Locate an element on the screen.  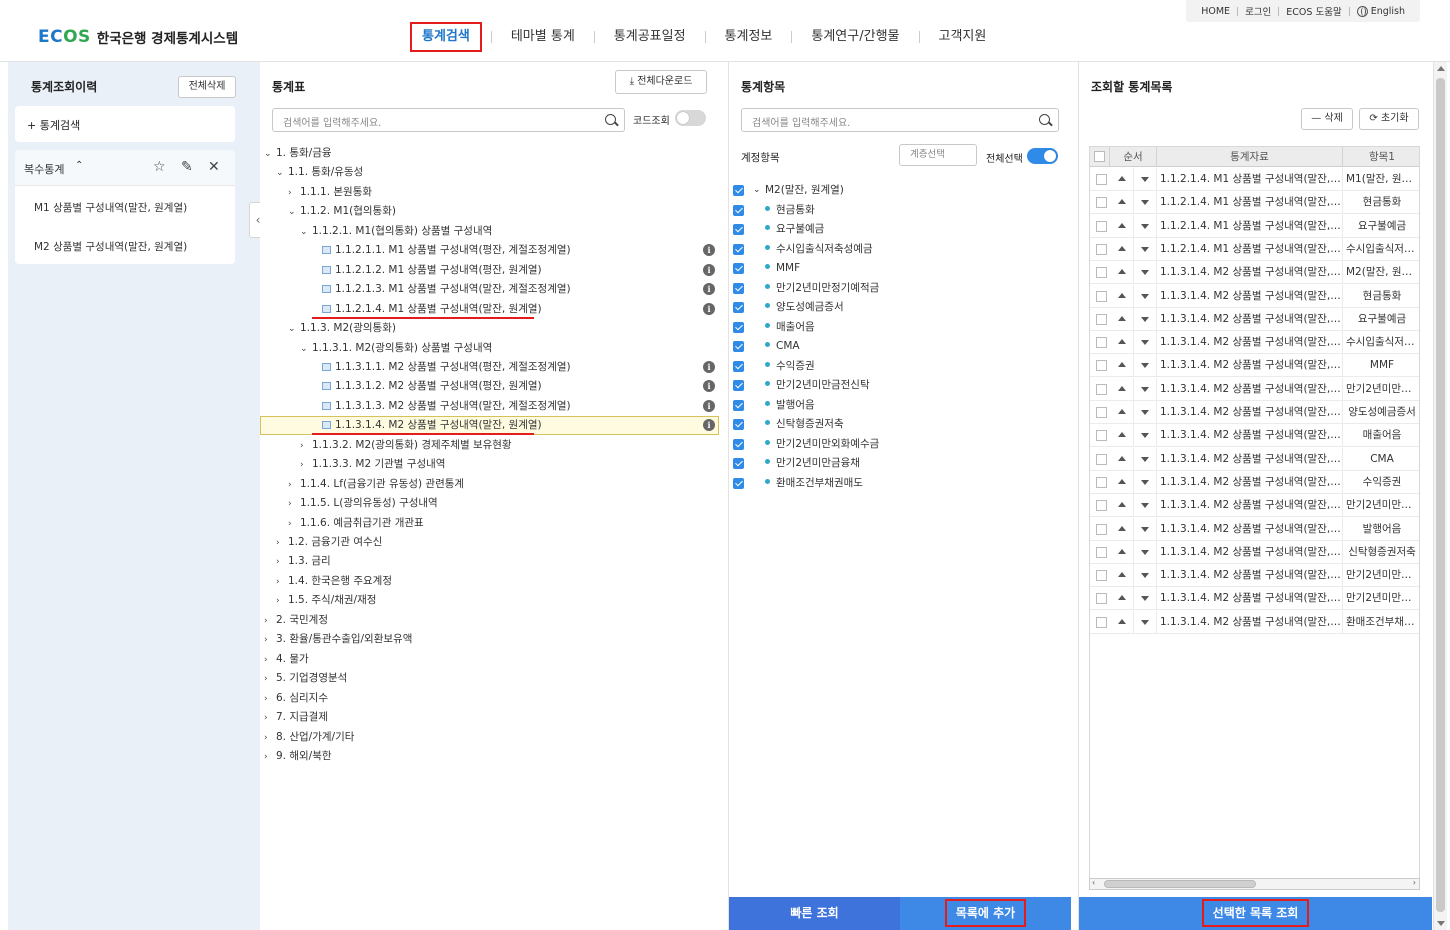
item-row: 환매조건부채권매도 is located at coordinates (894, 483).